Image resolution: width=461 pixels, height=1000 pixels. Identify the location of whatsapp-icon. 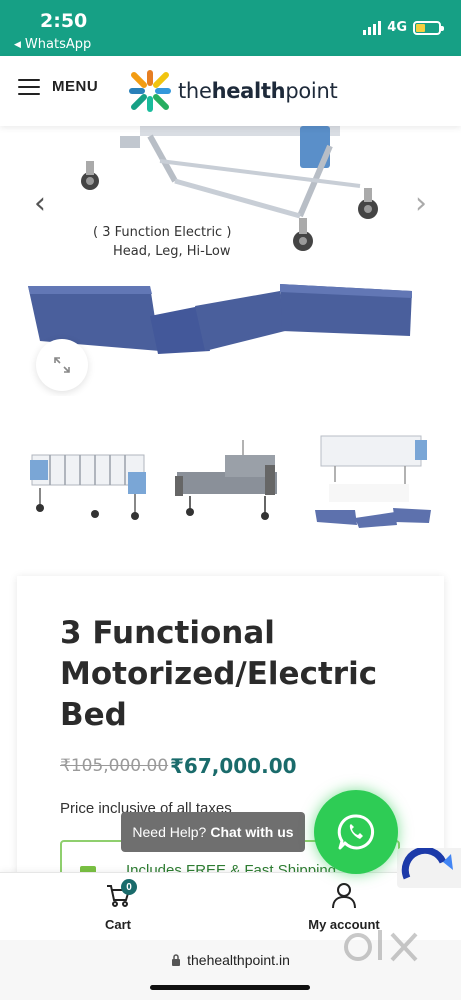
(356, 832).